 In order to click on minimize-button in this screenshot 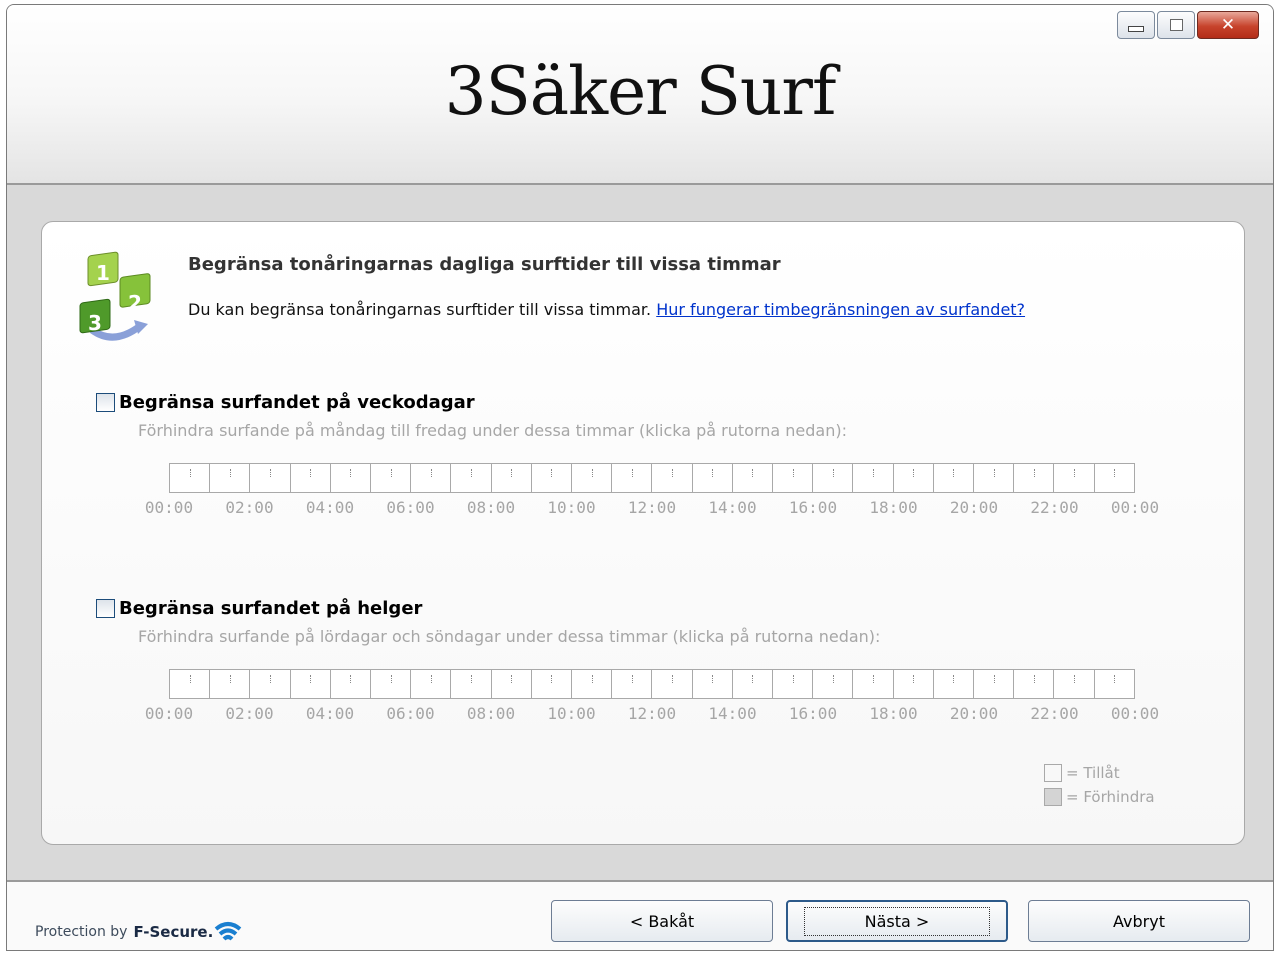, I will do `click(1136, 25)`.